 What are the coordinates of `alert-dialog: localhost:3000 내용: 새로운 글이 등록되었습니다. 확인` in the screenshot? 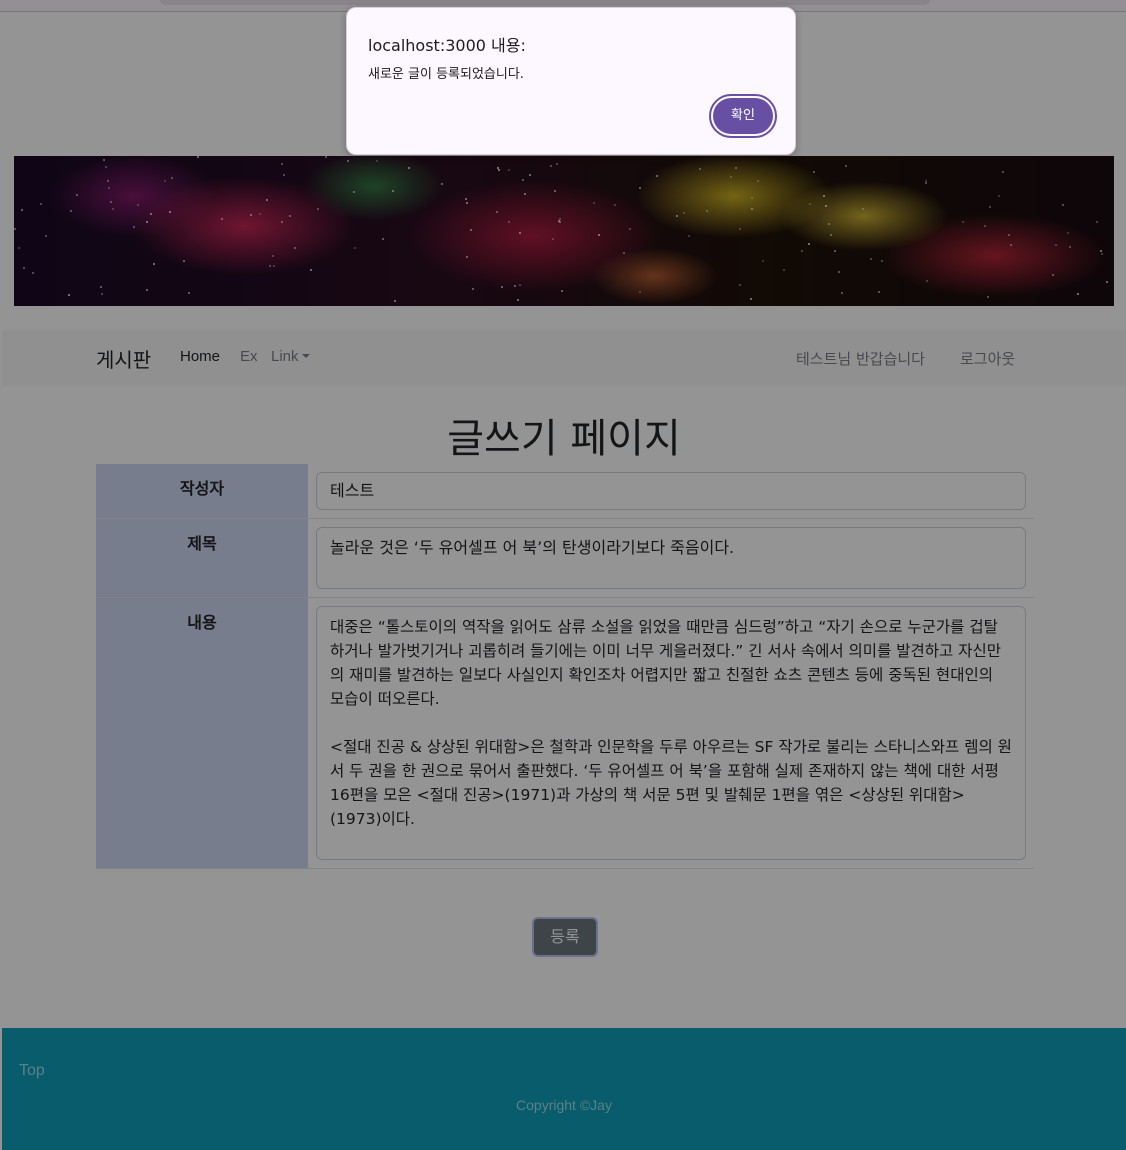 It's located at (571, 81).